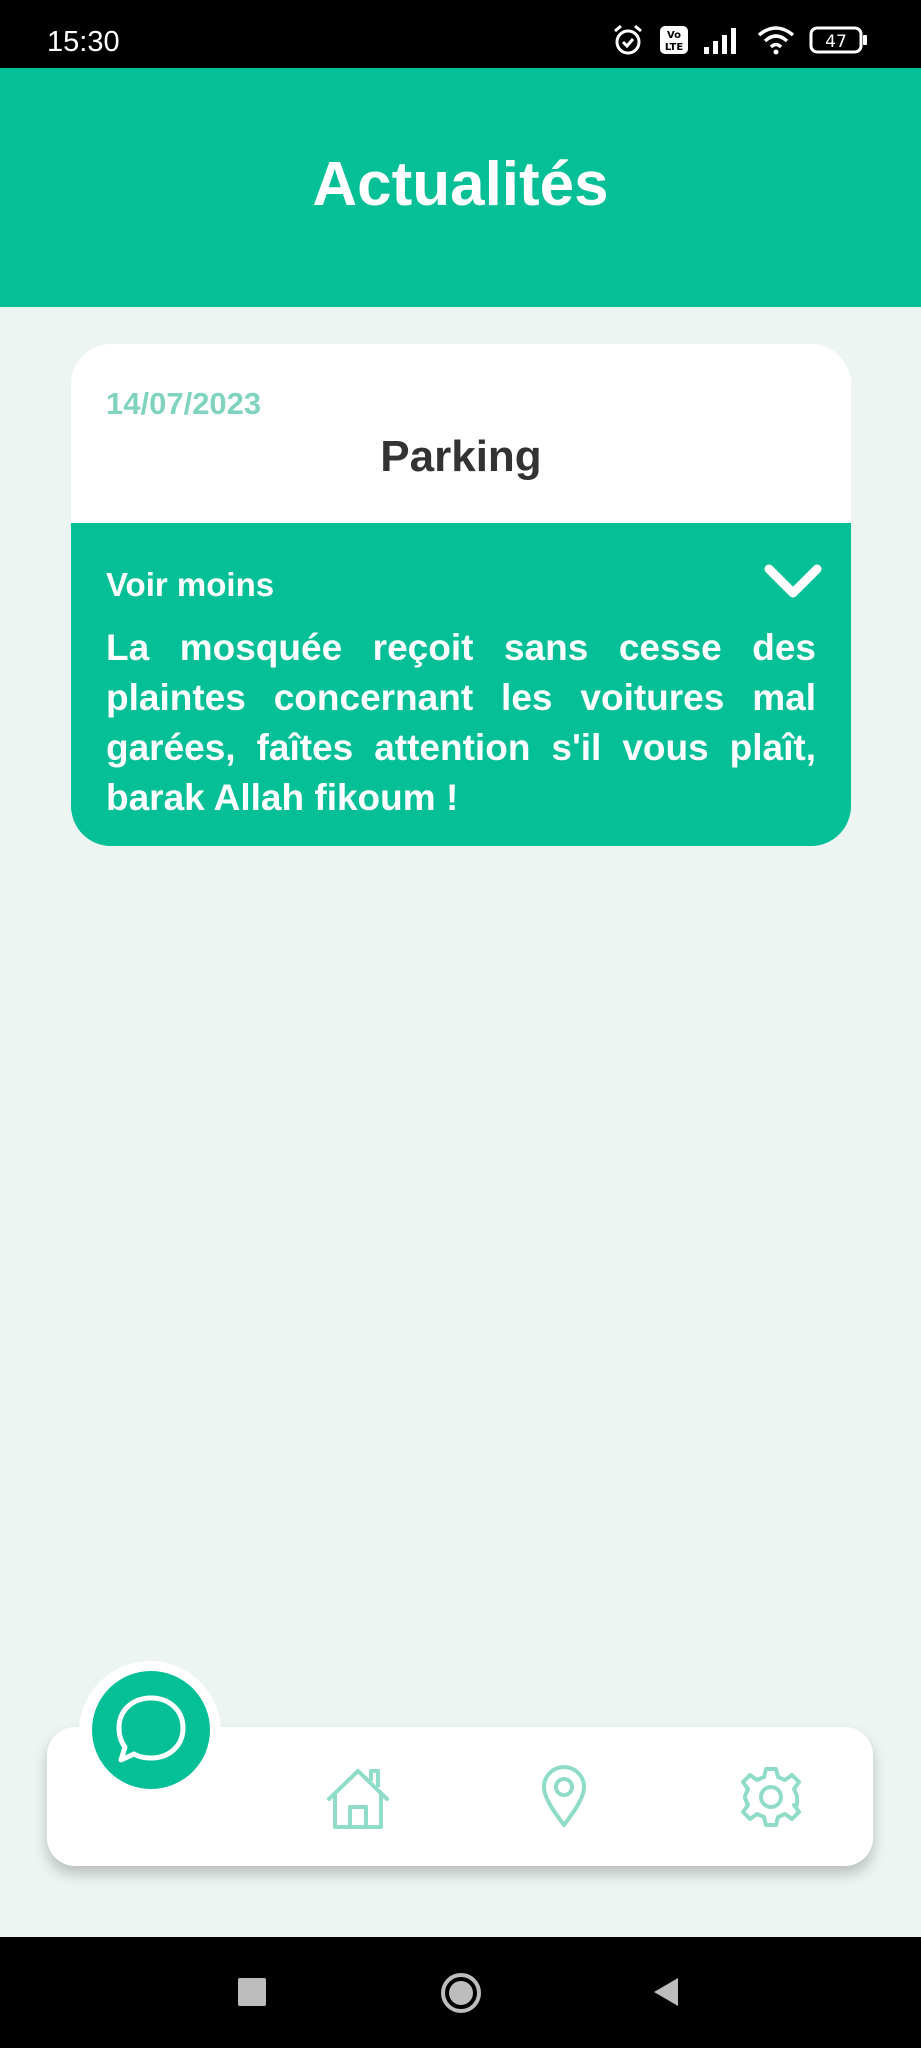 The image size is (921, 2048). I want to click on news-card-header: 14/07/2023 Parking, so click(461, 433).